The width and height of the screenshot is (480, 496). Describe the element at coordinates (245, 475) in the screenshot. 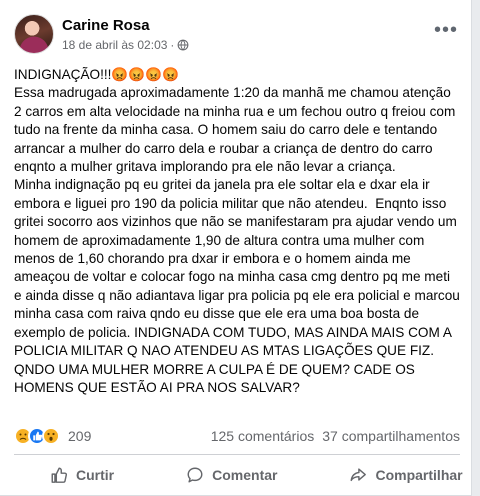

I see `comment-label: Comentar` at that location.